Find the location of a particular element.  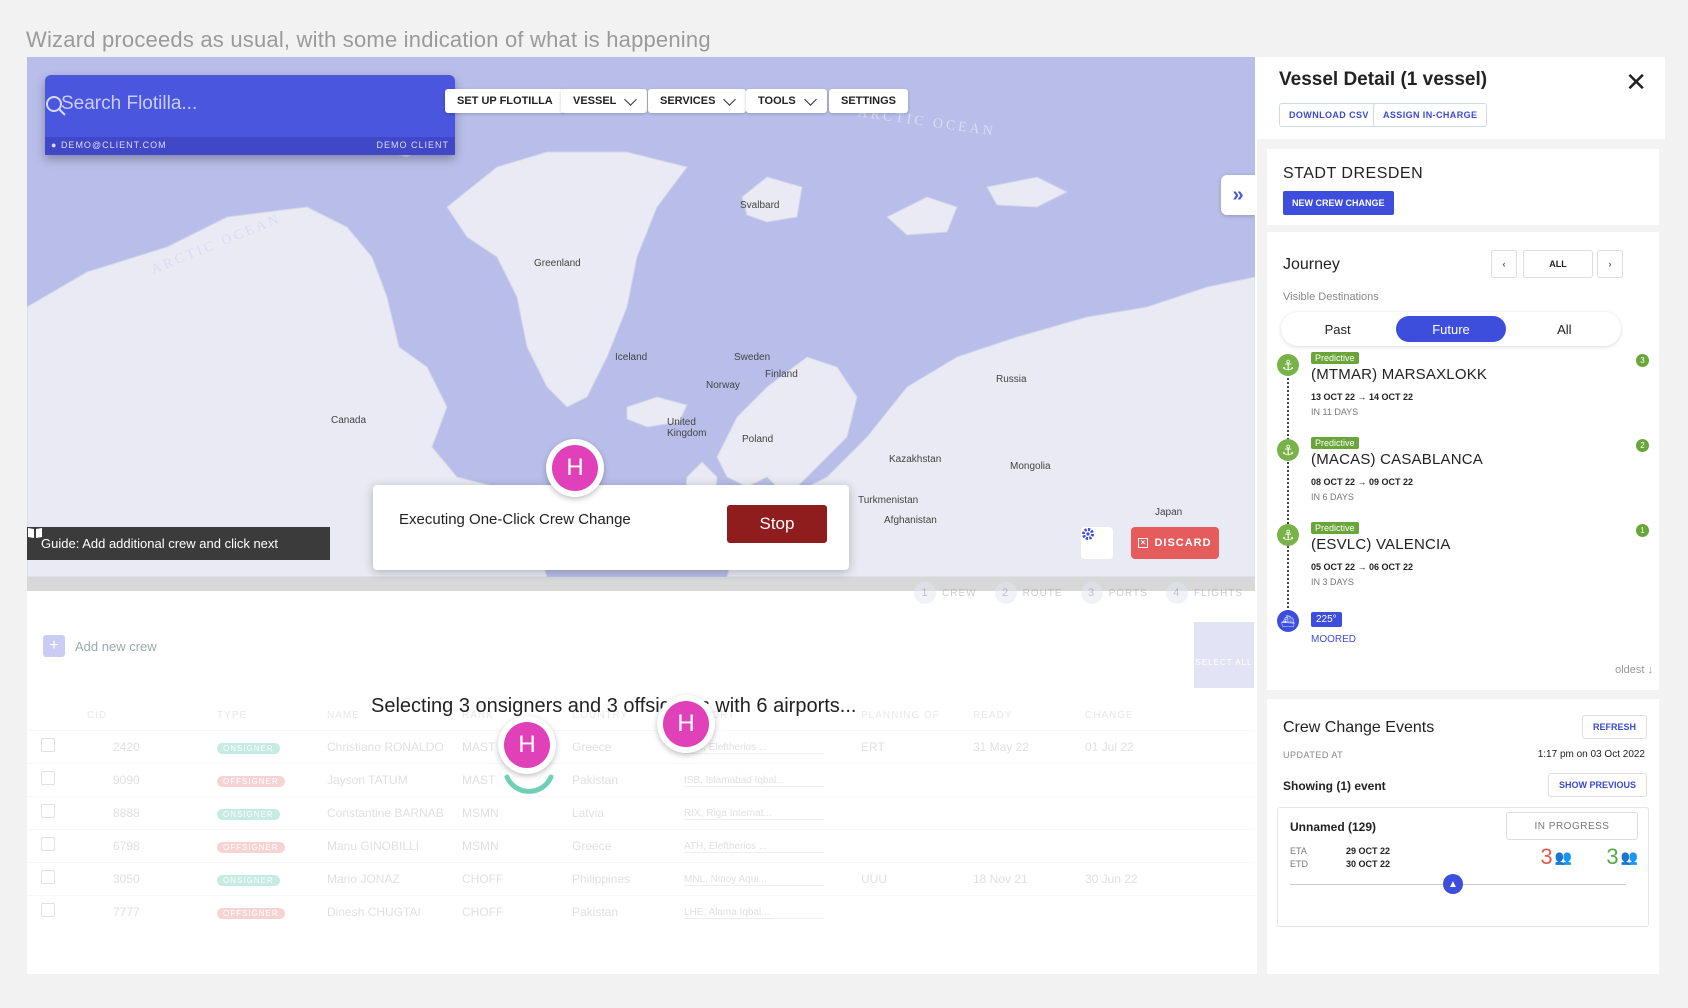

country-cell: Pakistan is located at coordinates (628, 911).